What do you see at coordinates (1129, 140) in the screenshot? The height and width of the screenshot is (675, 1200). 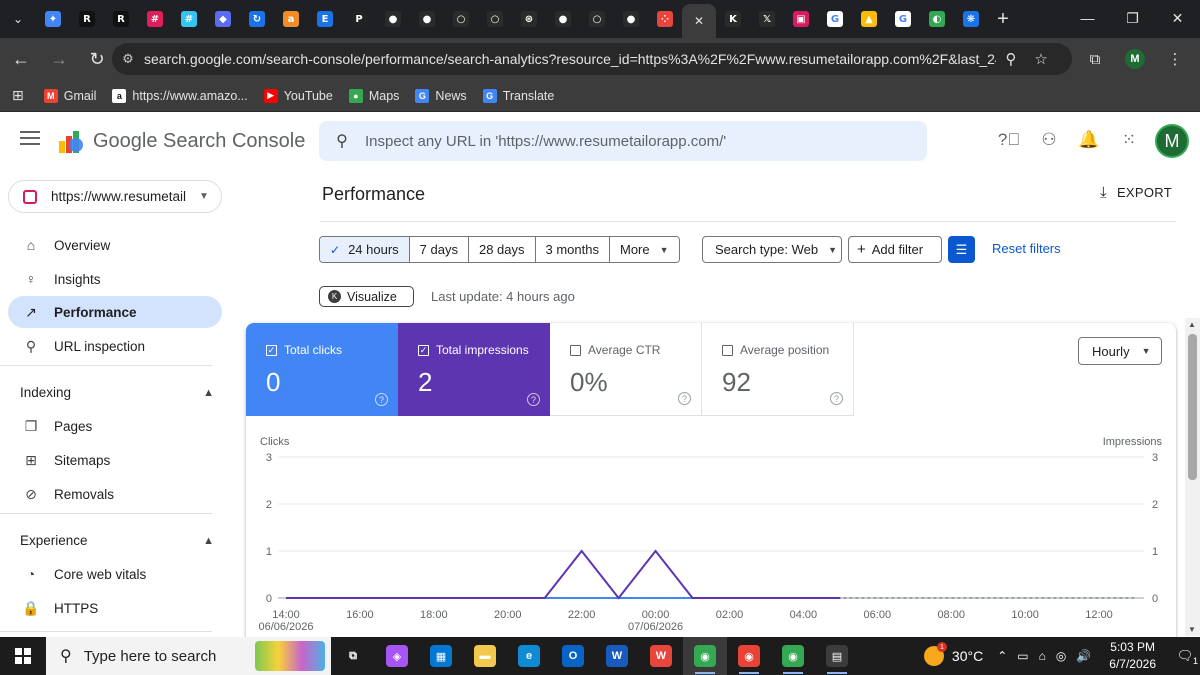 I see `google-apps-icon: ⁙` at bounding box center [1129, 140].